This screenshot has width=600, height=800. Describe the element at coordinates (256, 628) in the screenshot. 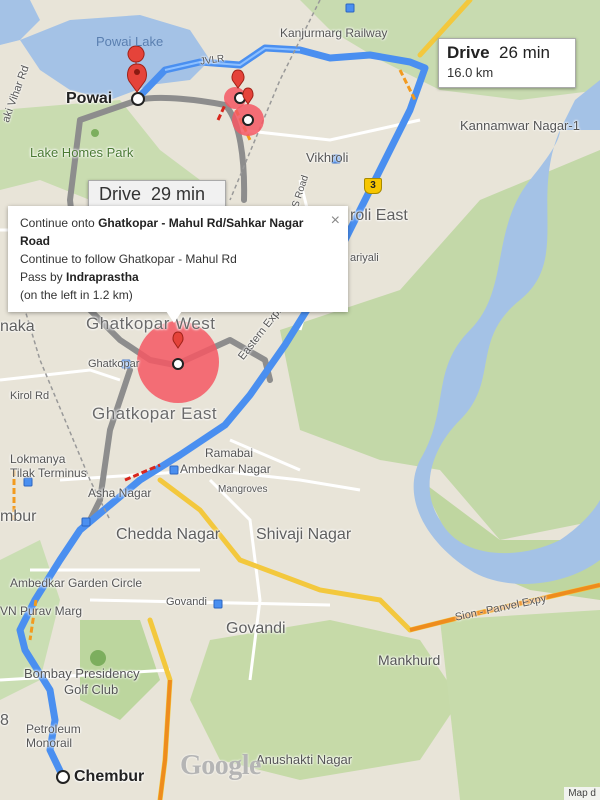

I see `label-govandi: Govandi` at that location.